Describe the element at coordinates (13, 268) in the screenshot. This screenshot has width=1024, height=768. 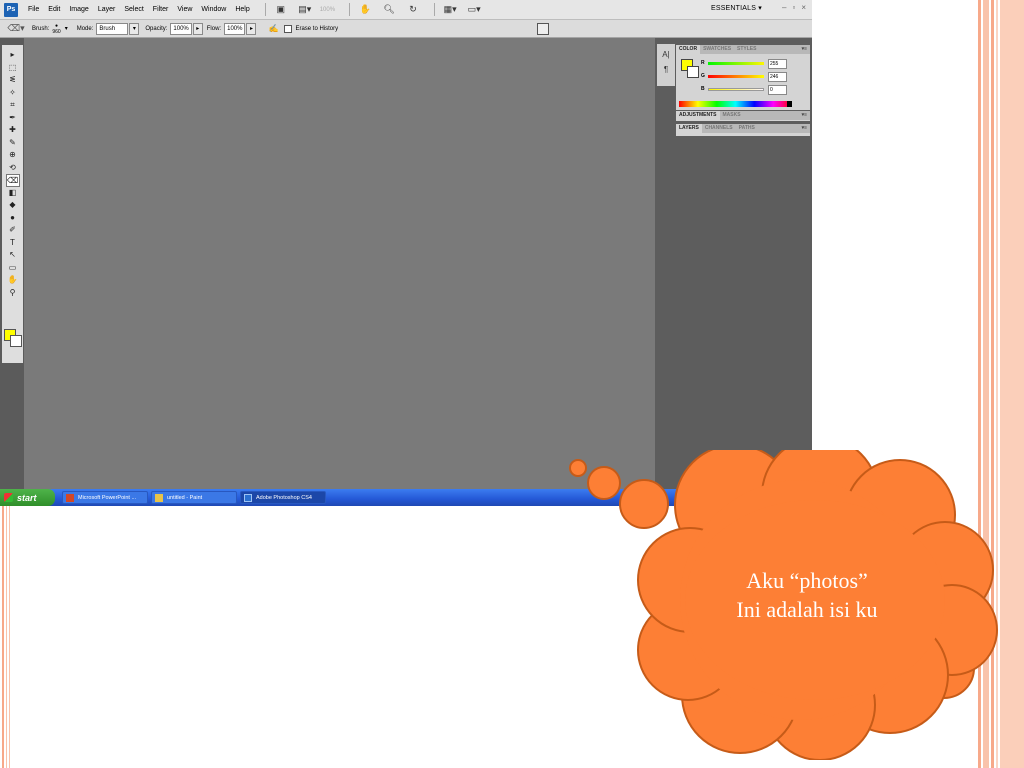
I see `shape-tool-icon: ▭` at that location.